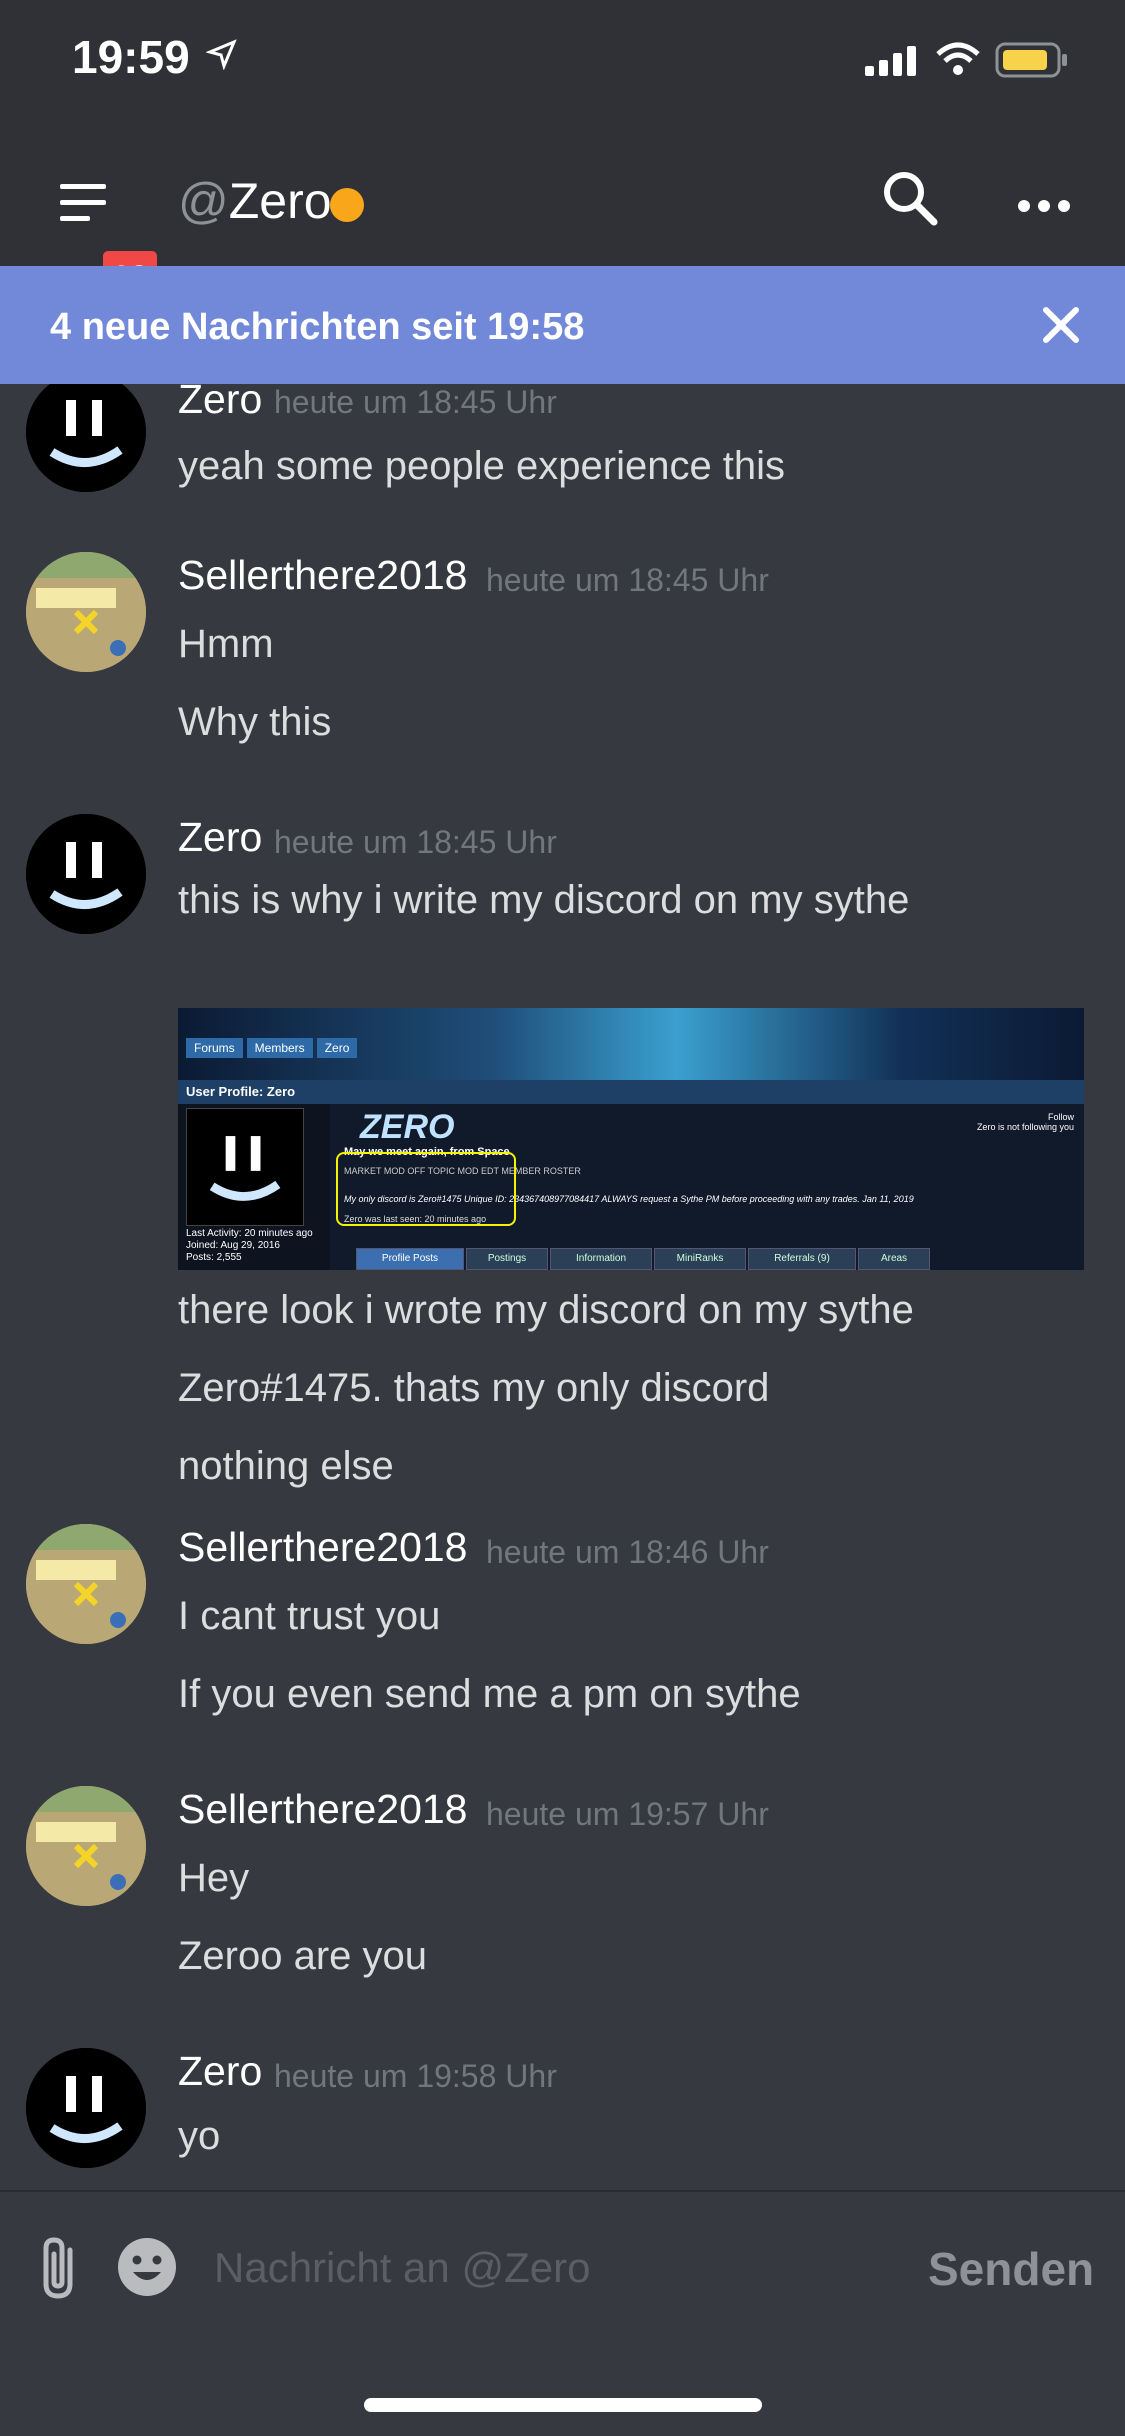  Describe the element at coordinates (544, 2268) in the screenshot. I see `message-input` at that location.